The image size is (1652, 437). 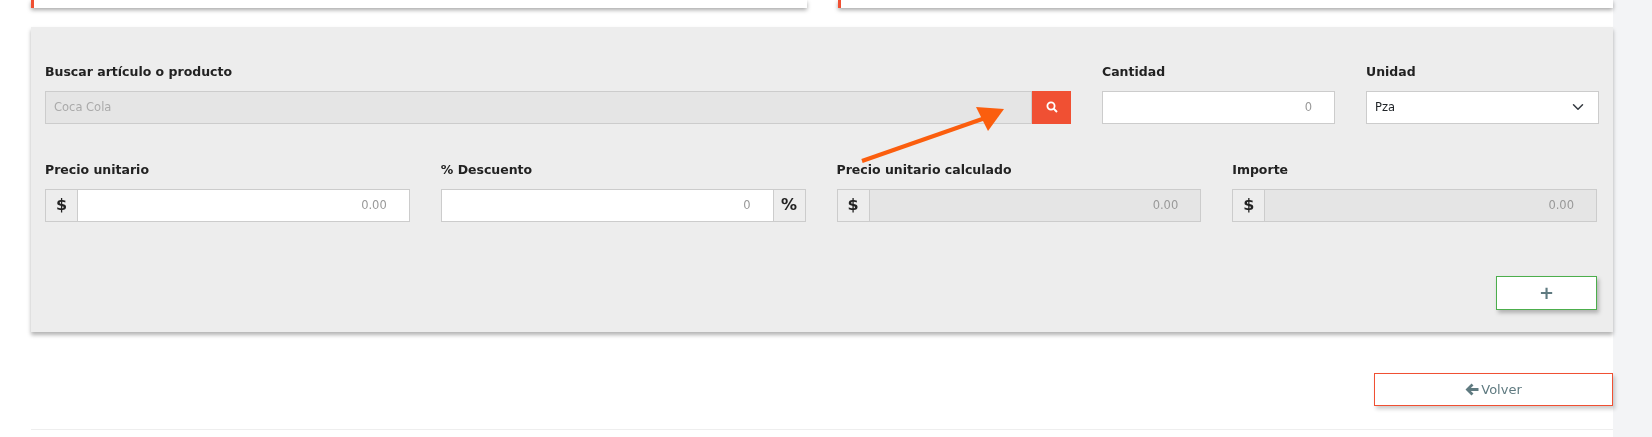 What do you see at coordinates (1546, 292) in the screenshot?
I see `add-button: +` at bounding box center [1546, 292].